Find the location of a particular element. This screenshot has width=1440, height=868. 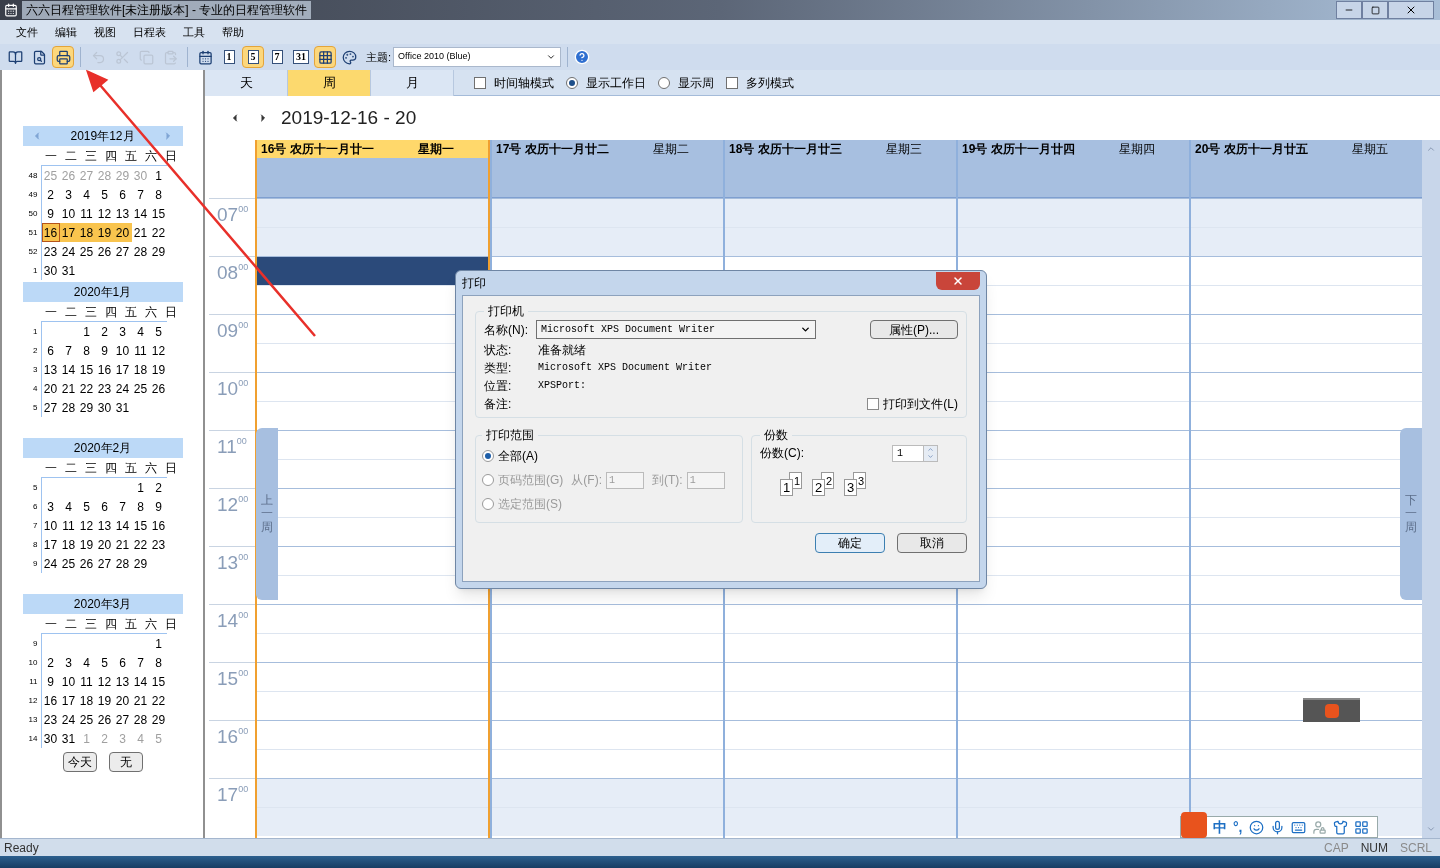

calendar-day: 27 is located at coordinates (122, 251).